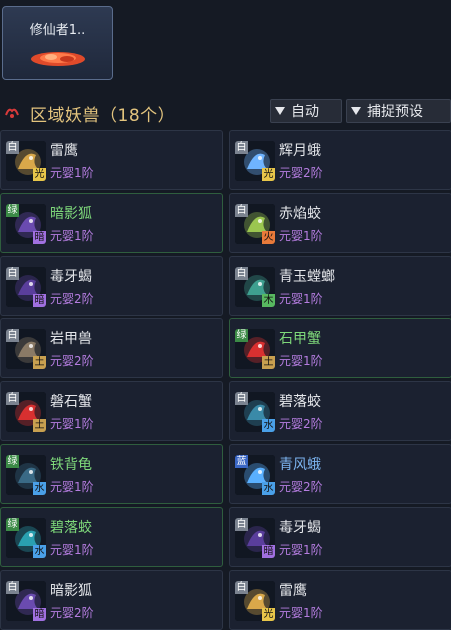 The height and width of the screenshot is (630, 451). Describe the element at coordinates (12, 113) in the screenshot. I see `region-icon` at that location.